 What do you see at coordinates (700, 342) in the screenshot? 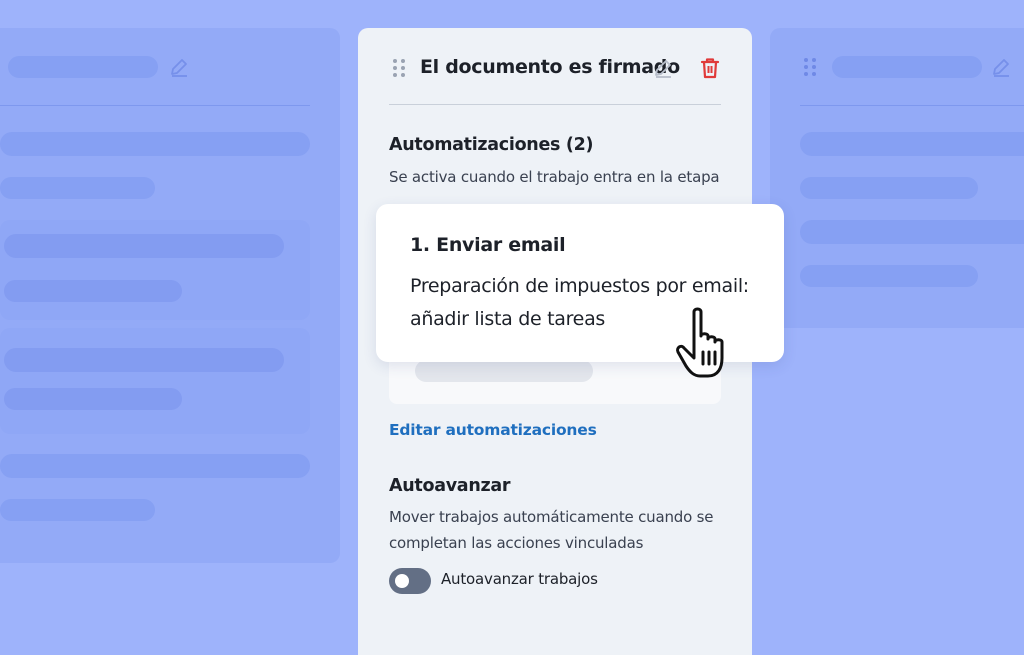
I see `hand-pointer-cursor-icon` at bounding box center [700, 342].